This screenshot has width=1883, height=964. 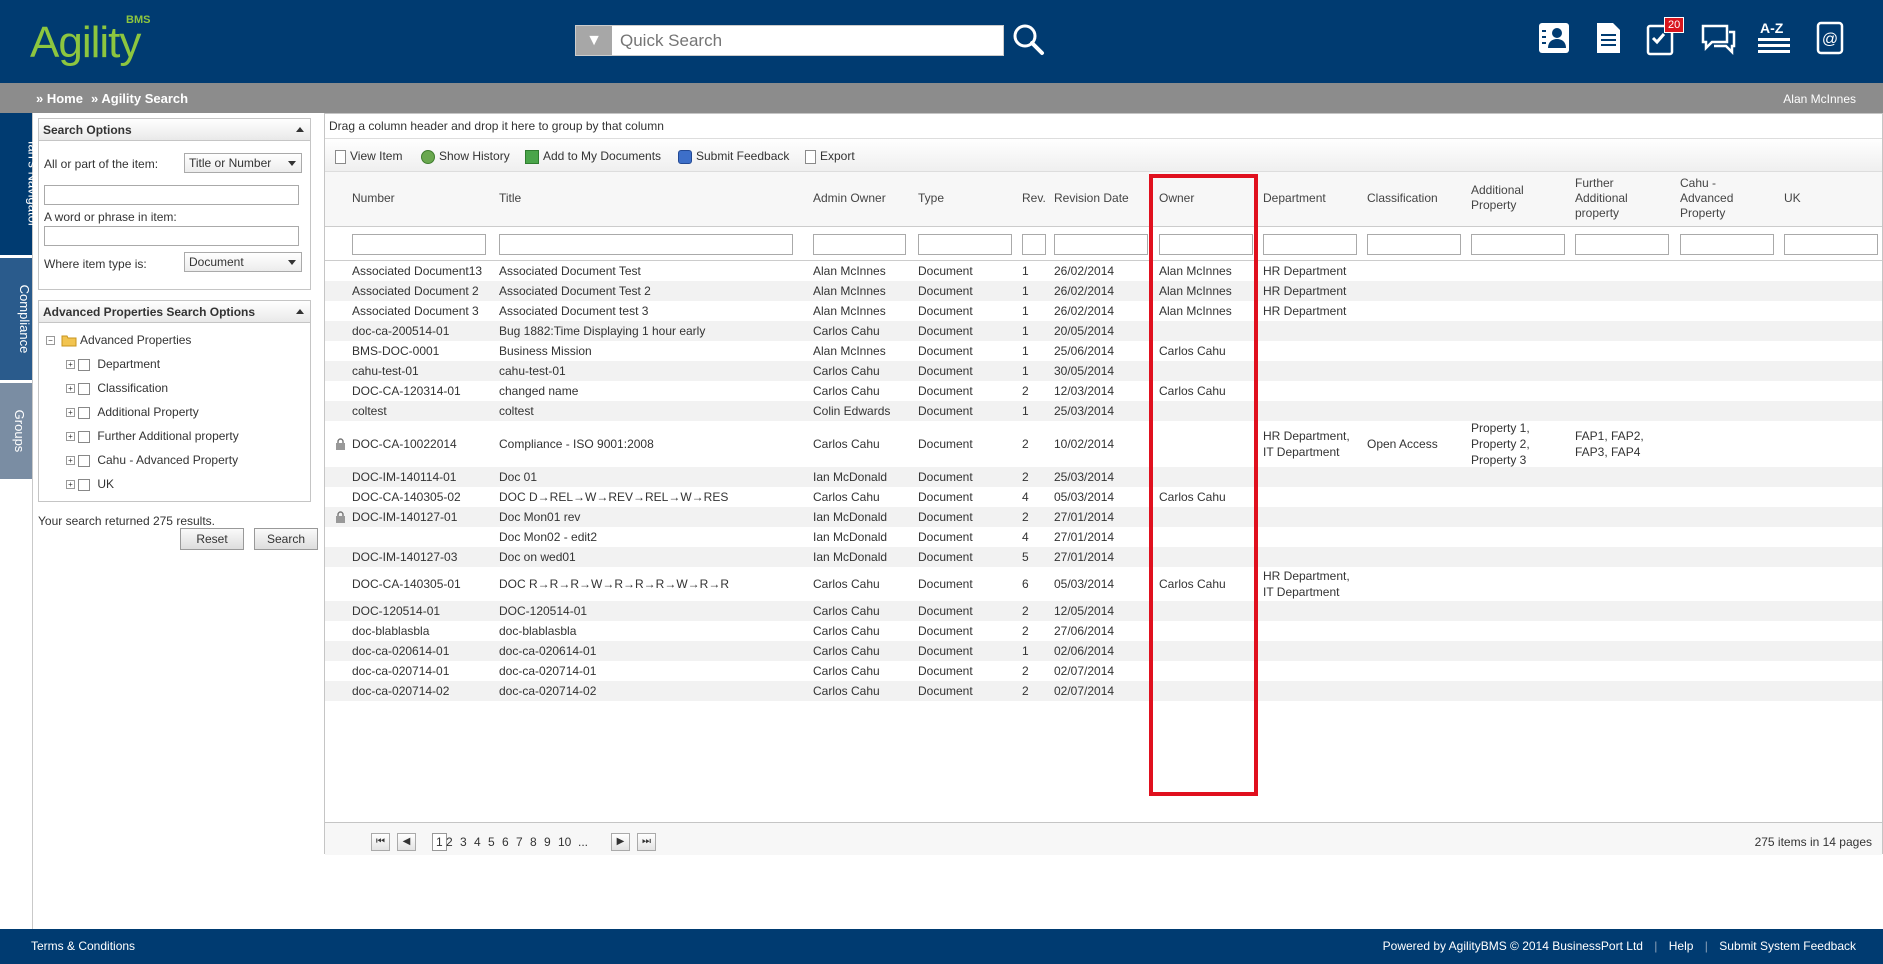 I want to click on tab-ians-navigator: Ian's Navigator, so click(x=20, y=184).